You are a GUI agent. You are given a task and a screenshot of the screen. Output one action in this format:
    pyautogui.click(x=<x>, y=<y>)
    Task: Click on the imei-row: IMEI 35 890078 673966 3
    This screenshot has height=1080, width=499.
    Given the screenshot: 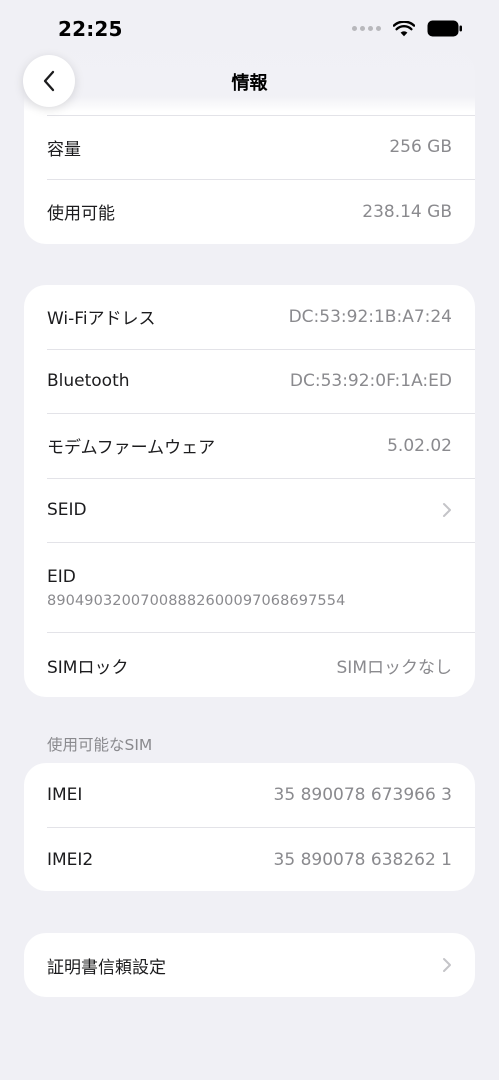 What is the action you would take?
    pyautogui.click(x=261, y=795)
    